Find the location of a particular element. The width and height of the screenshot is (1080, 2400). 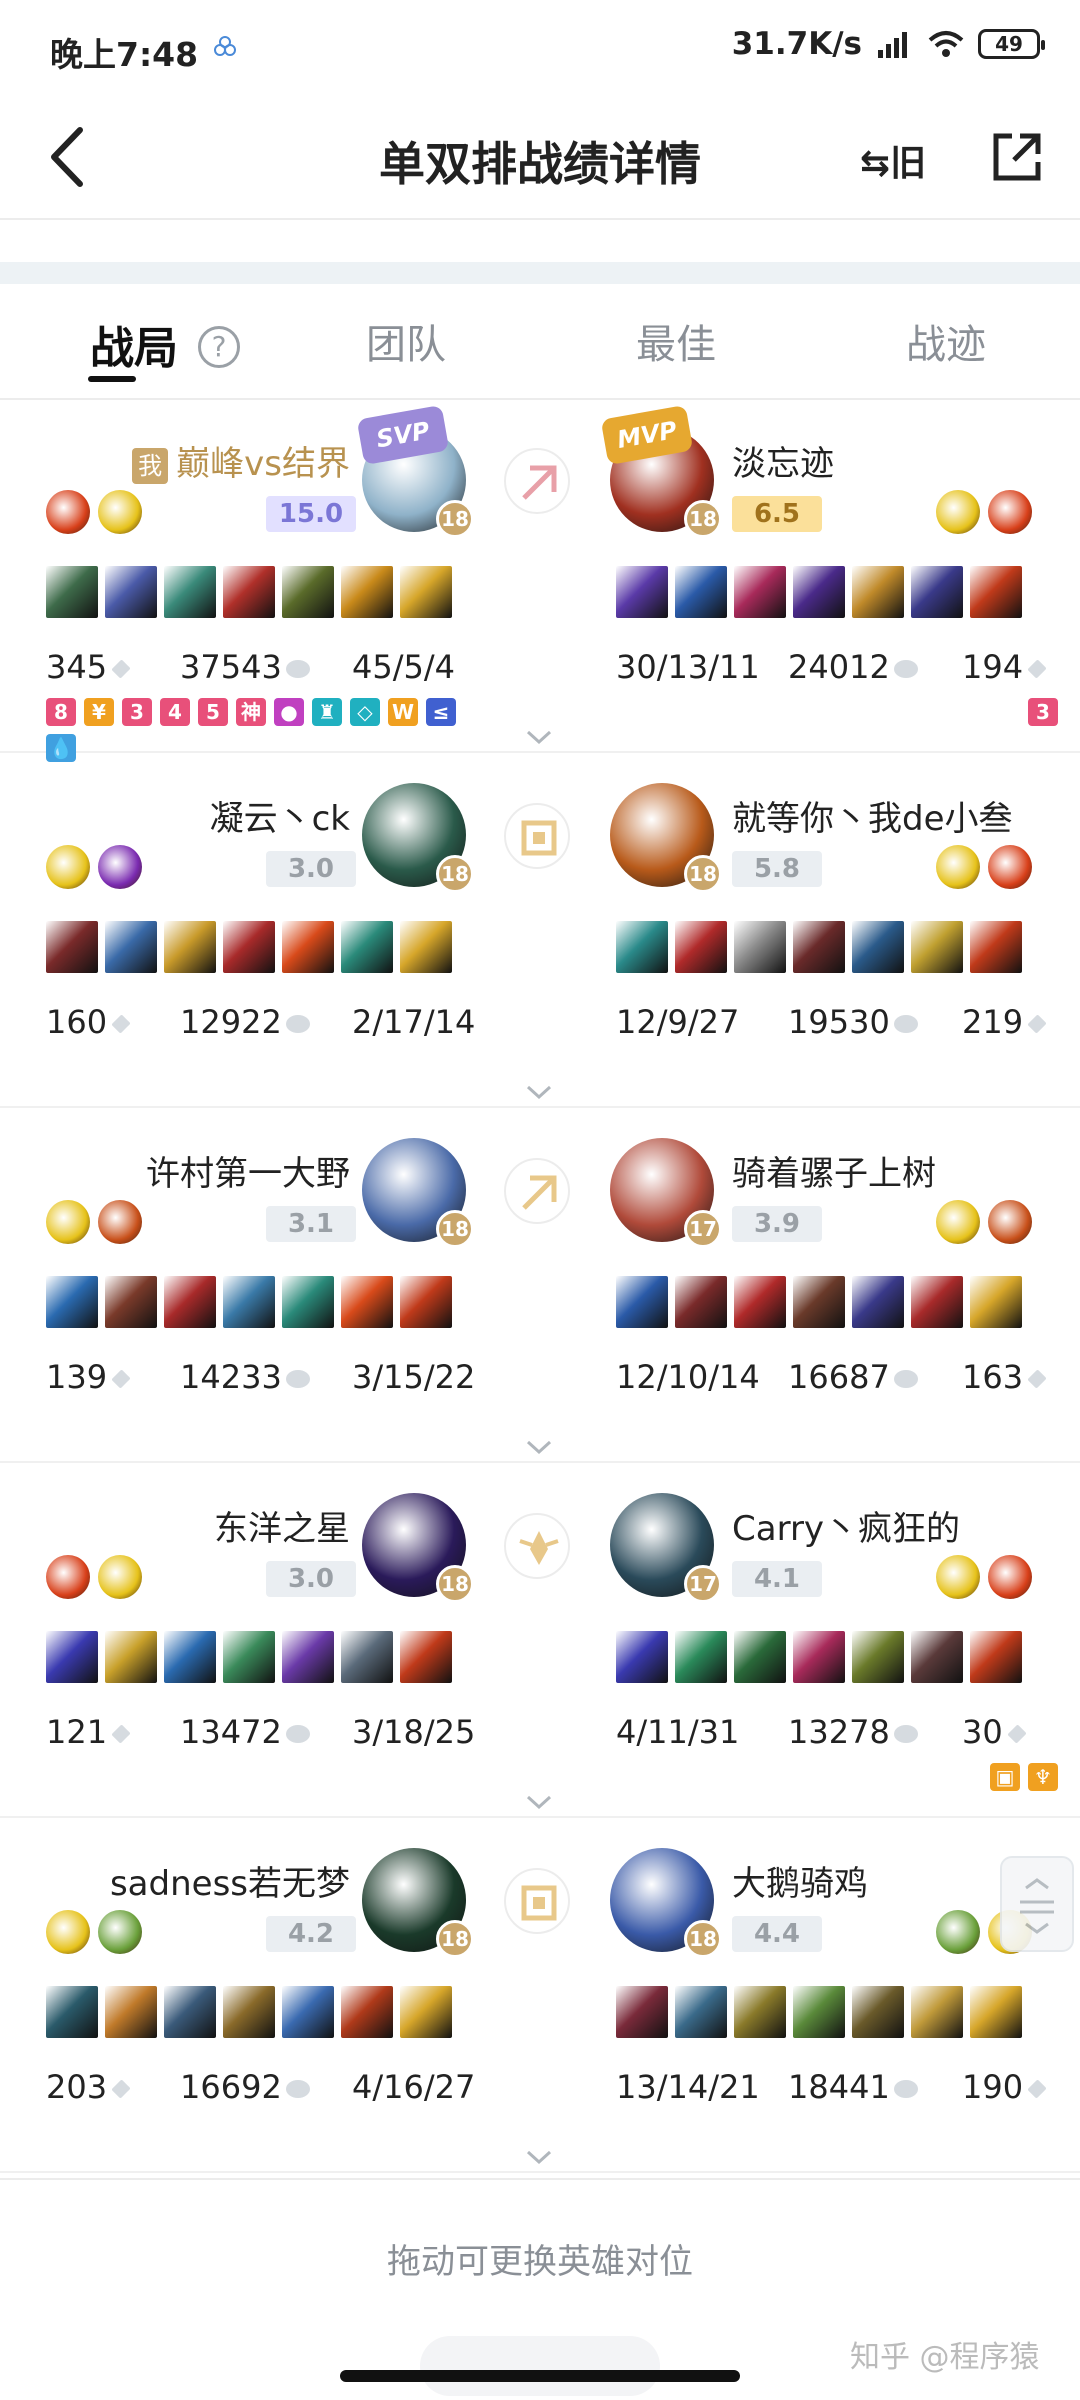

player-right: 17 Carry丶疯狂的 4.1 4/11/31 13278 30 ▣ ♆ is located at coordinates (830, 1640).